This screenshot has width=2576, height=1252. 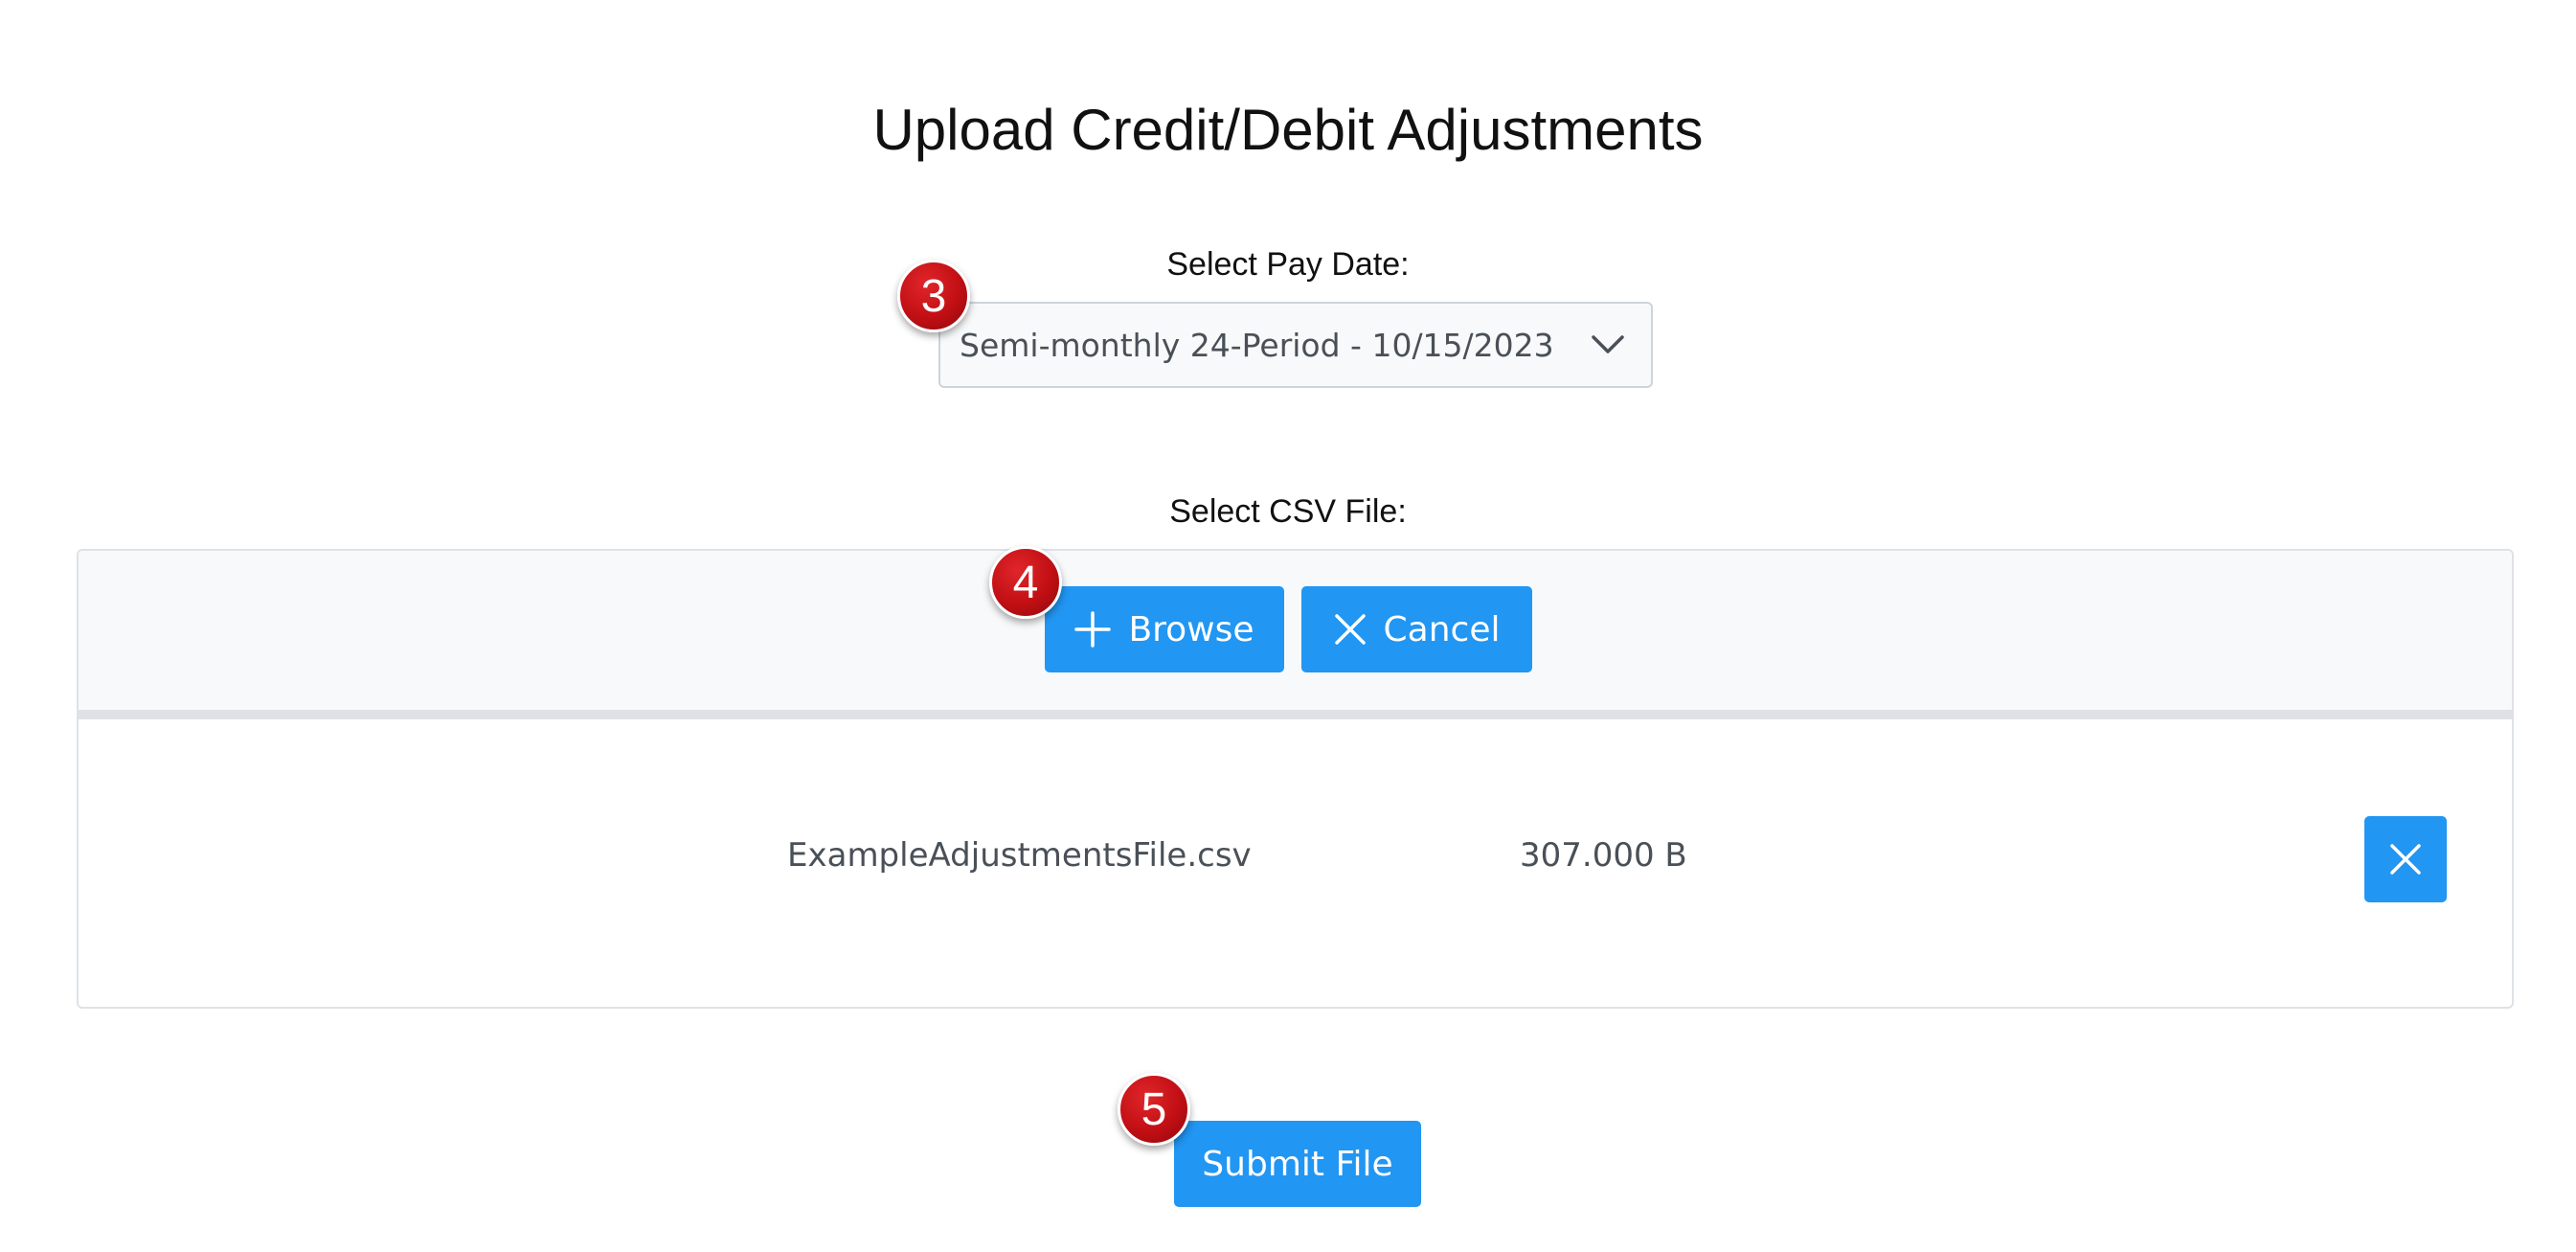 What do you see at coordinates (1288, 130) in the screenshot?
I see `page-title: Upload Credit/Debit Adjustments` at bounding box center [1288, 130].